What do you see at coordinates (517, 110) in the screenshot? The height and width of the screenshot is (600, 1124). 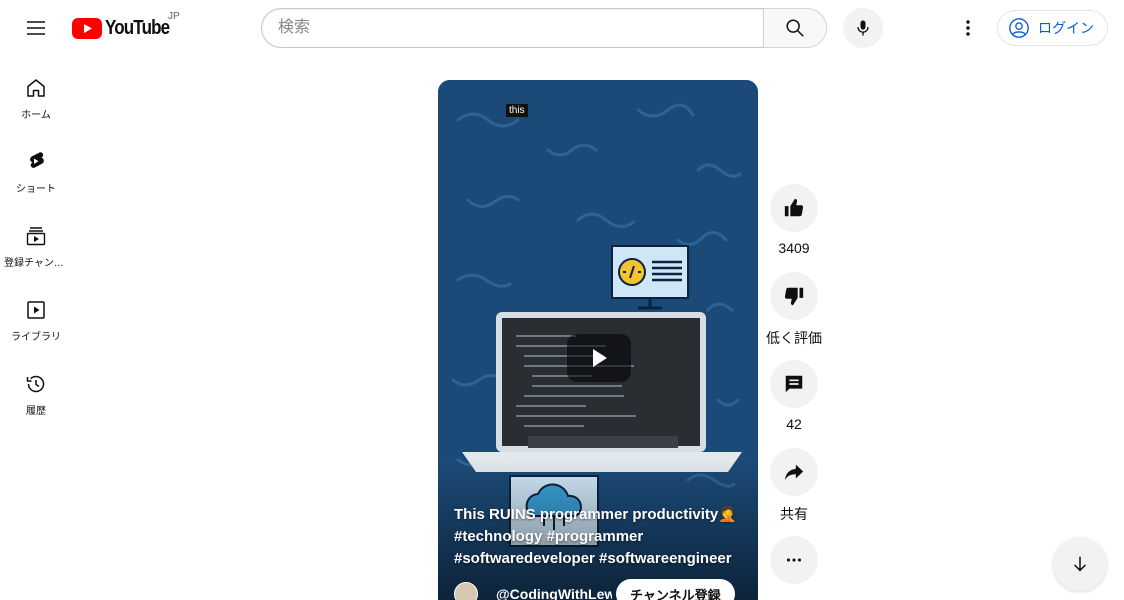 I see `caption-tag: this` at bounding box center [517, 110].